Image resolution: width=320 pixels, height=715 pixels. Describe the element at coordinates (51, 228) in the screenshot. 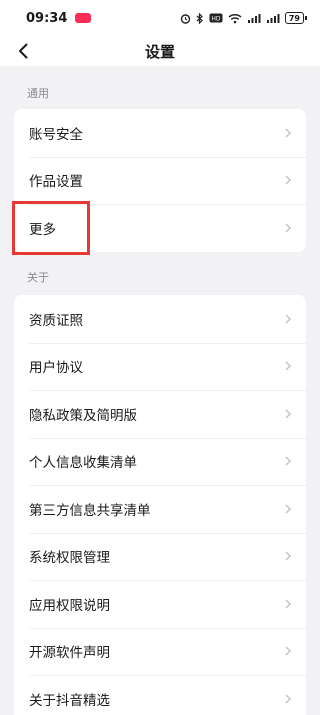

I see `highlight-annotation-box` at that location.